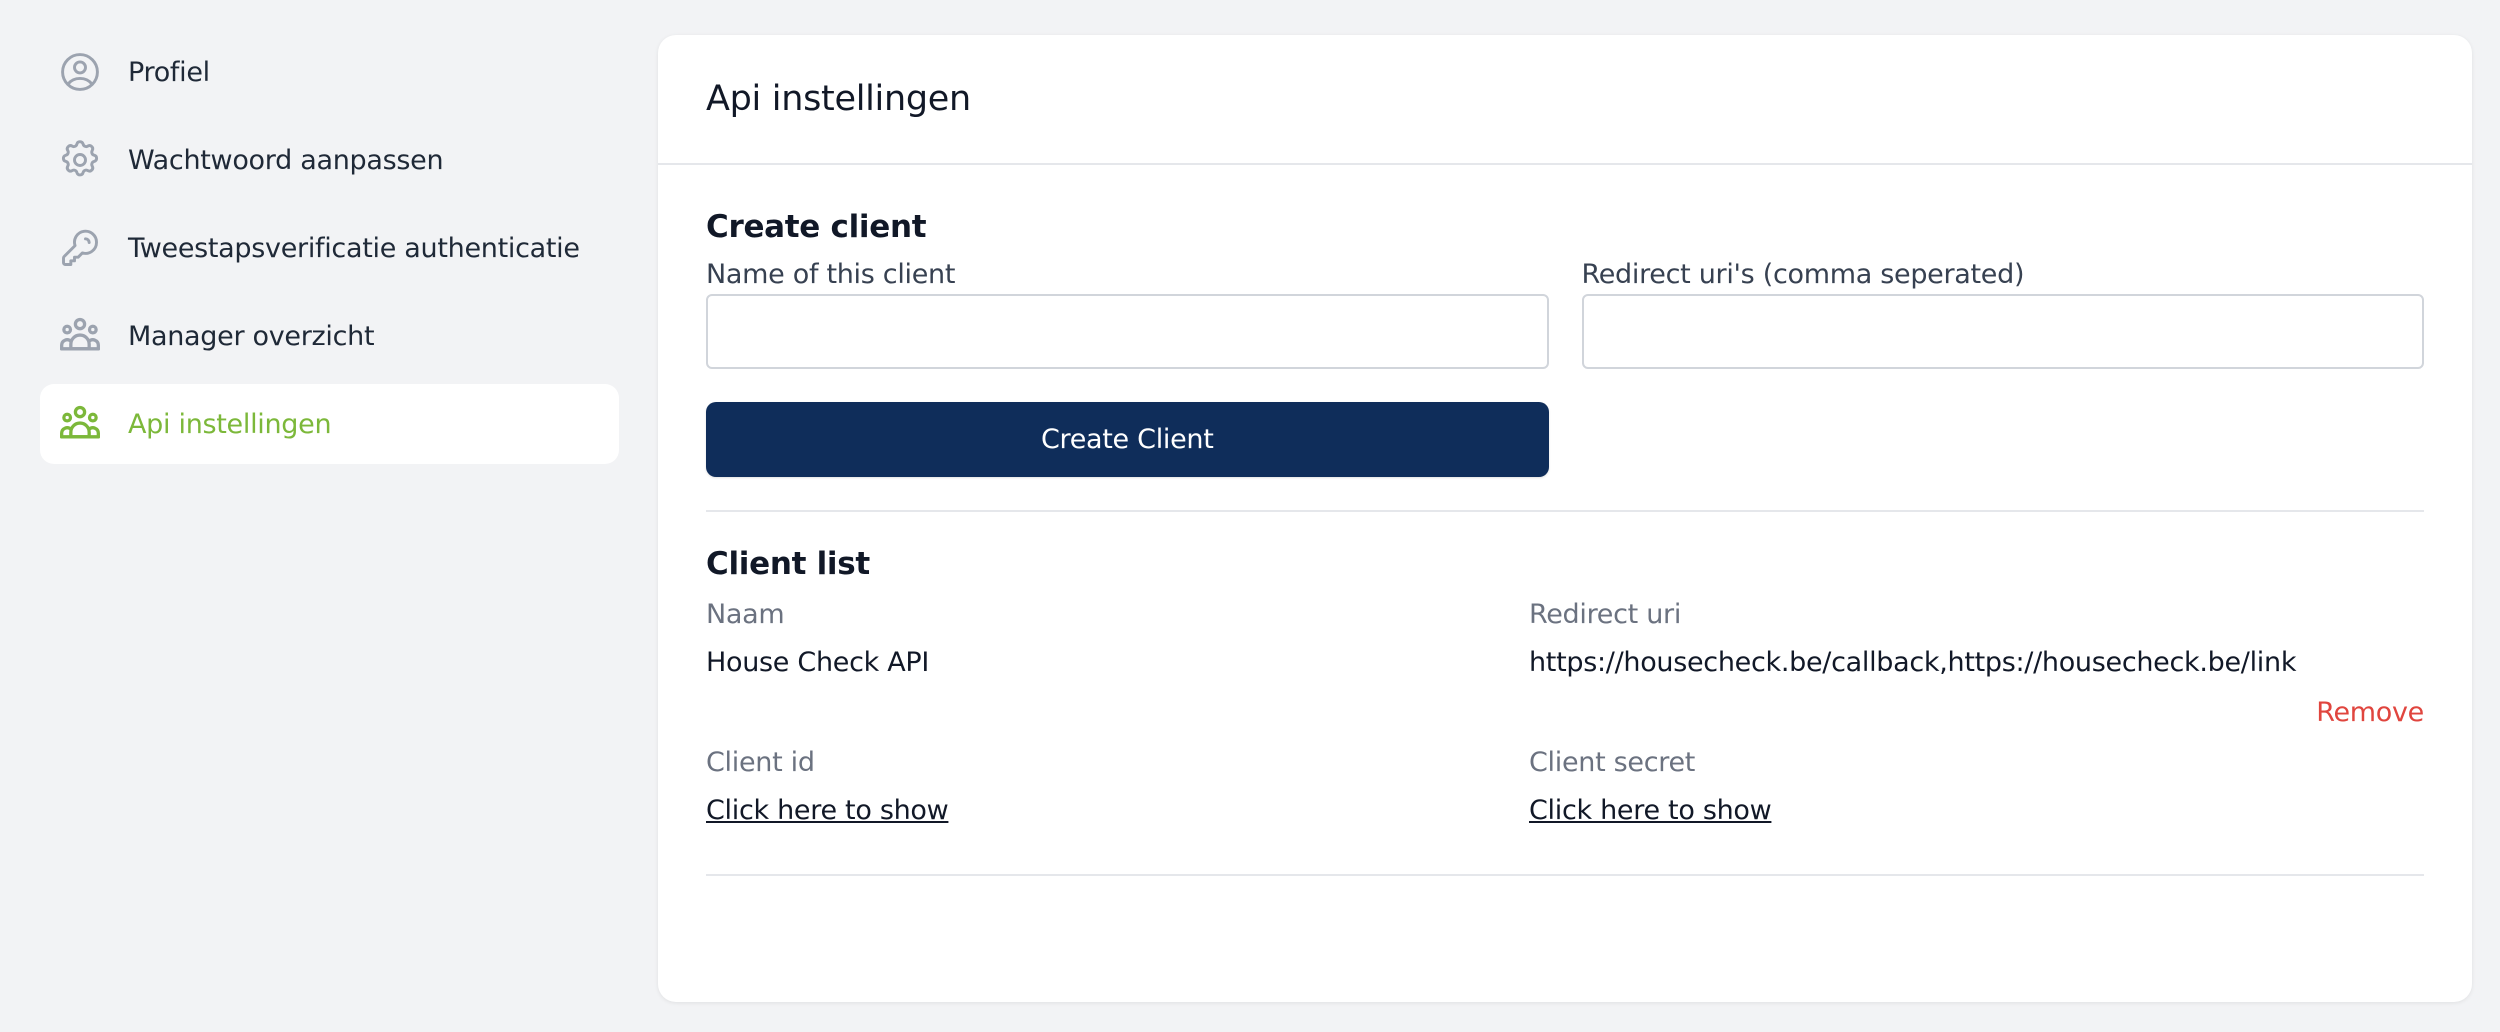 The image size is (2500, 1032). I want to click on sidebar-item-label: Api instellingen, so click(230, 424).